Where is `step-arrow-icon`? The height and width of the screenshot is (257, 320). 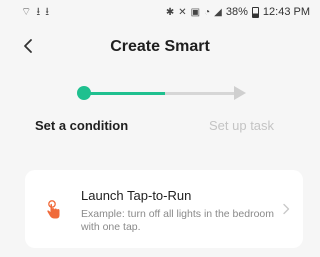 step-arrow-icon is located at coordinates (240, 93).